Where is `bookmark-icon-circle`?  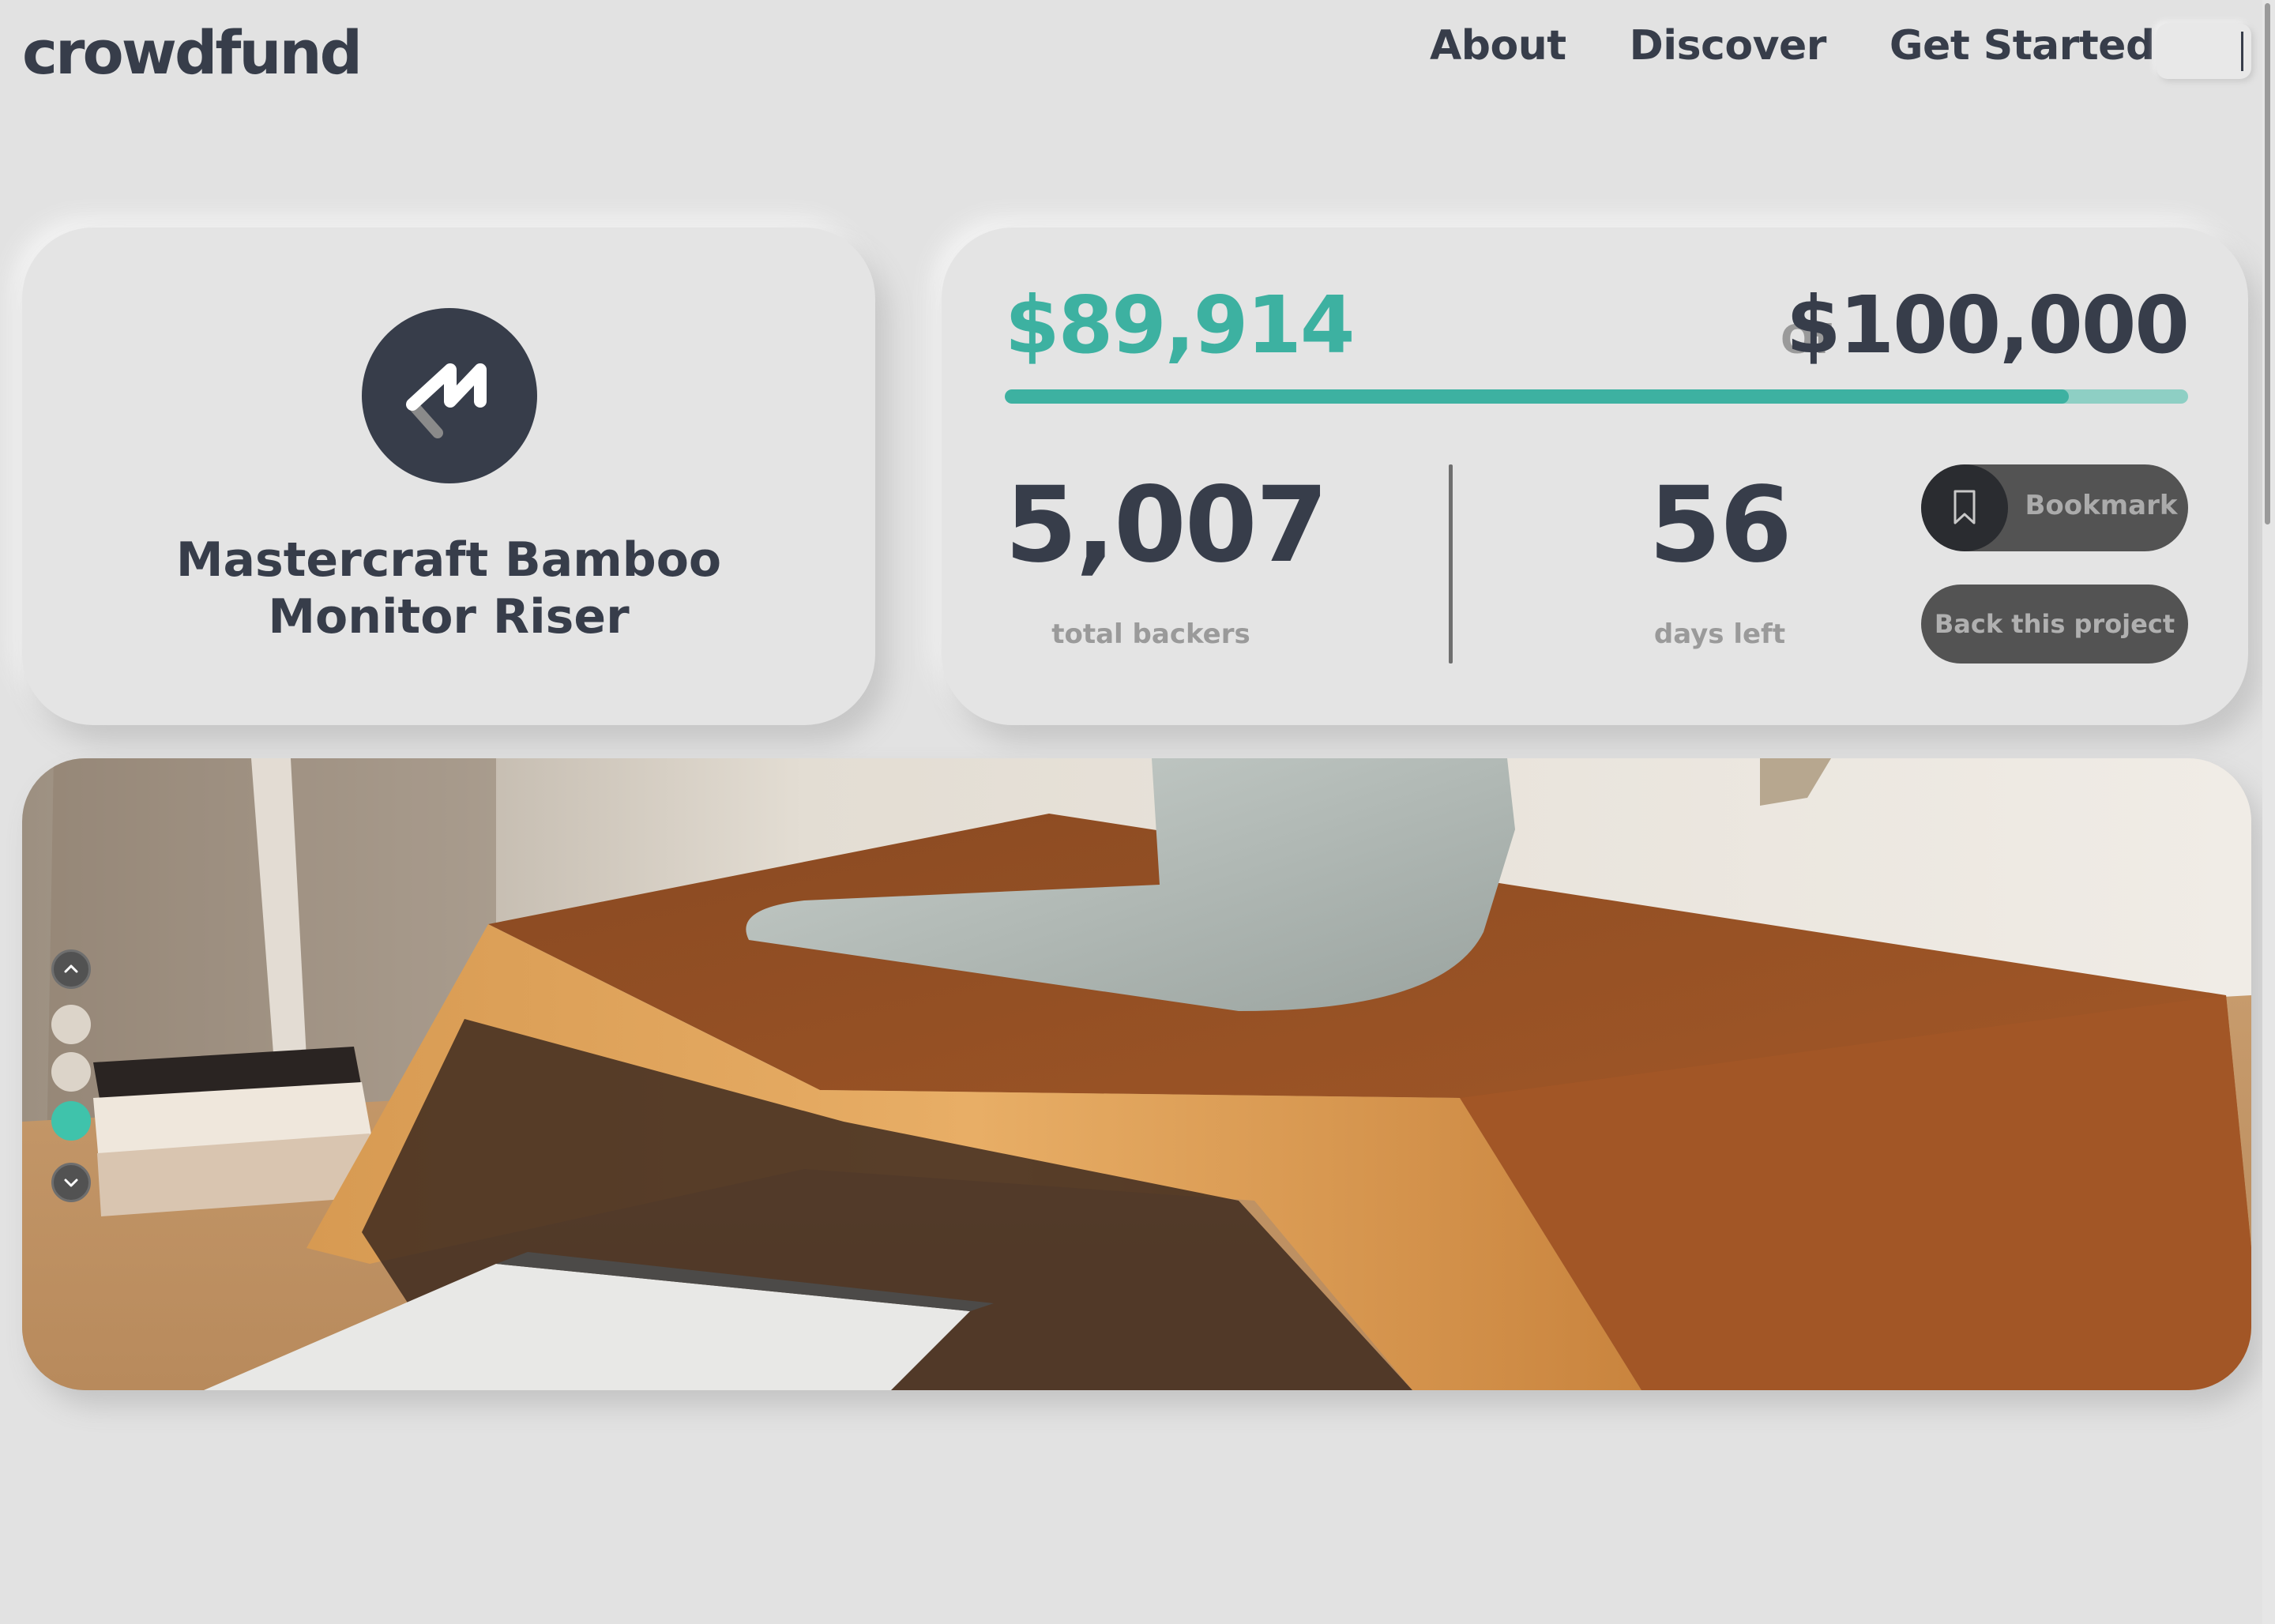 bookmark-icon-circle is located at coordinates (1964, 507).